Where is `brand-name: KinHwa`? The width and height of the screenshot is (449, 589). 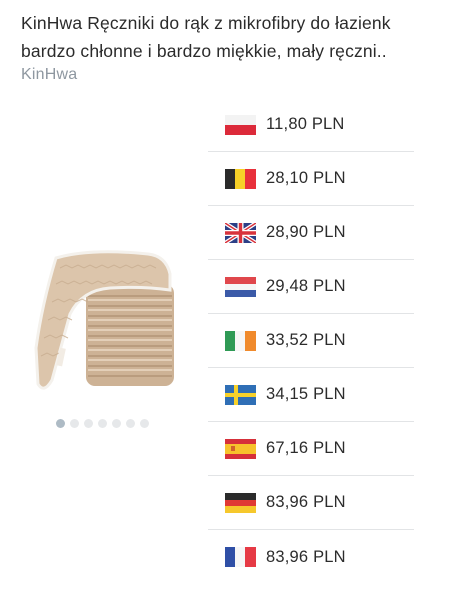
brand-name: KinHwa is located at coordinates (49, 75).